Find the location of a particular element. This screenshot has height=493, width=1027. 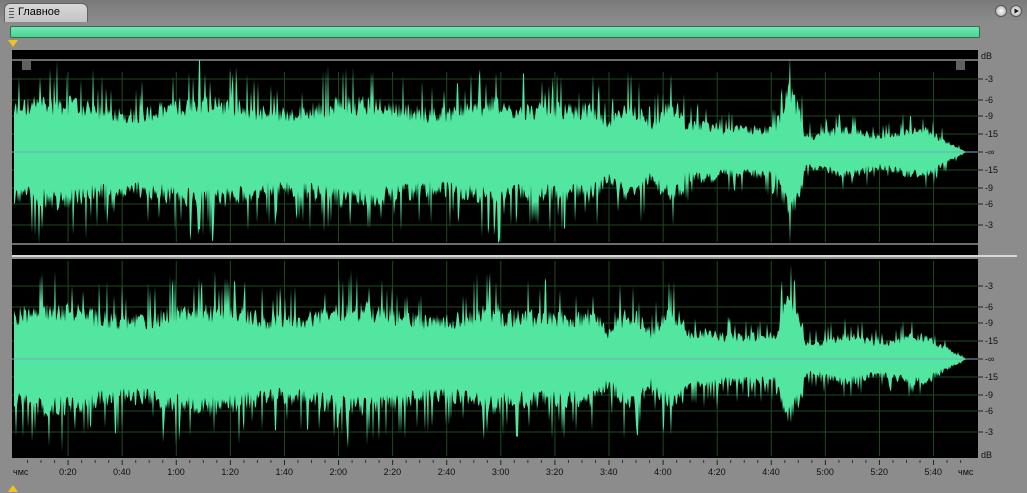

tab-main: Главное is located at coordinates (46, 12).